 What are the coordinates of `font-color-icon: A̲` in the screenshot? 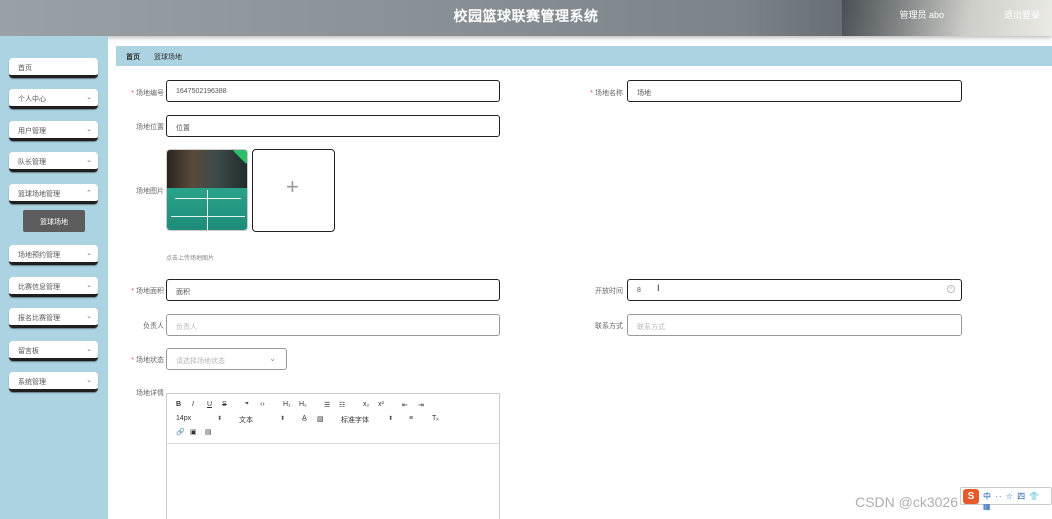 It's located at (304, 418).